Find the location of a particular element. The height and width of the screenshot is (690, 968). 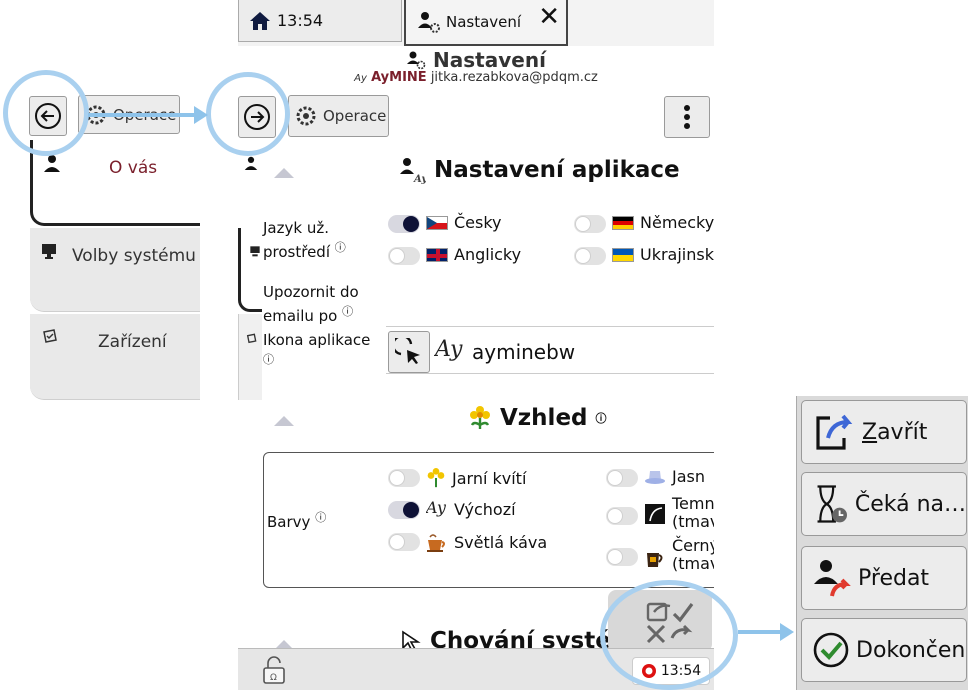

user-language-icon: Ay is located at coordinates (413, 171).